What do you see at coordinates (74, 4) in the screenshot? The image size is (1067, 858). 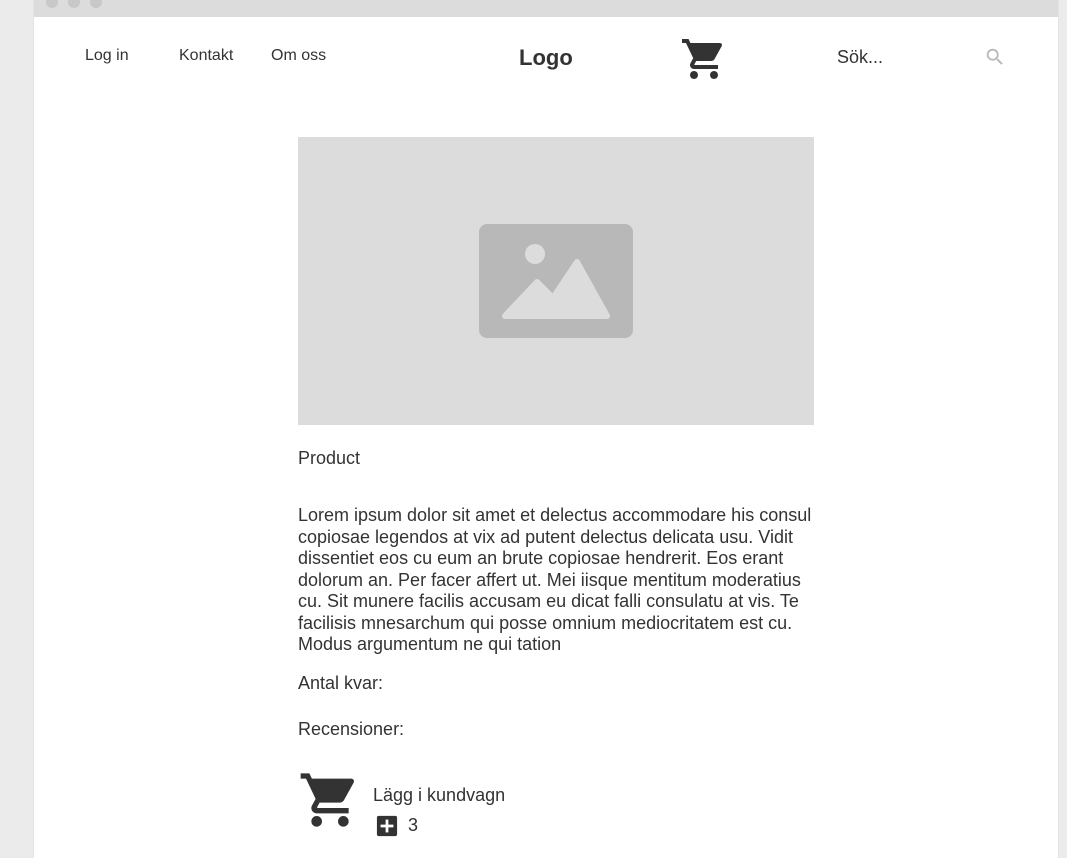 I see `window-minimize-button` at bounding box center [74, 4].